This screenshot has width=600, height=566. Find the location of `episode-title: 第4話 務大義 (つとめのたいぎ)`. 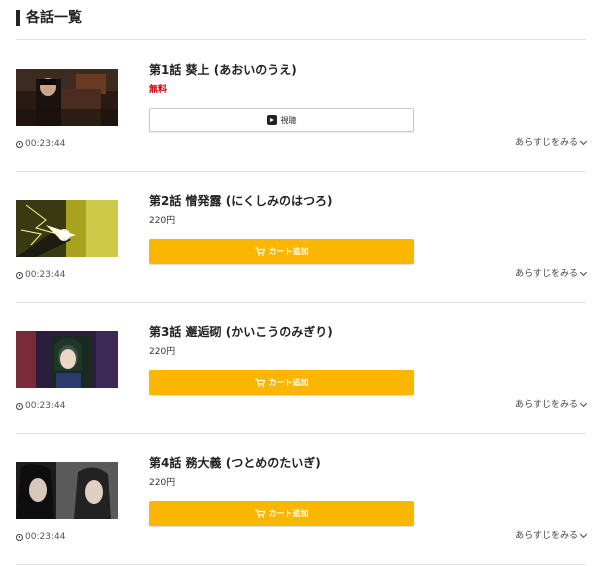

episode-title: 第4話 務大義 (つとめのたいぎ) is located at coordinates (235, 463).